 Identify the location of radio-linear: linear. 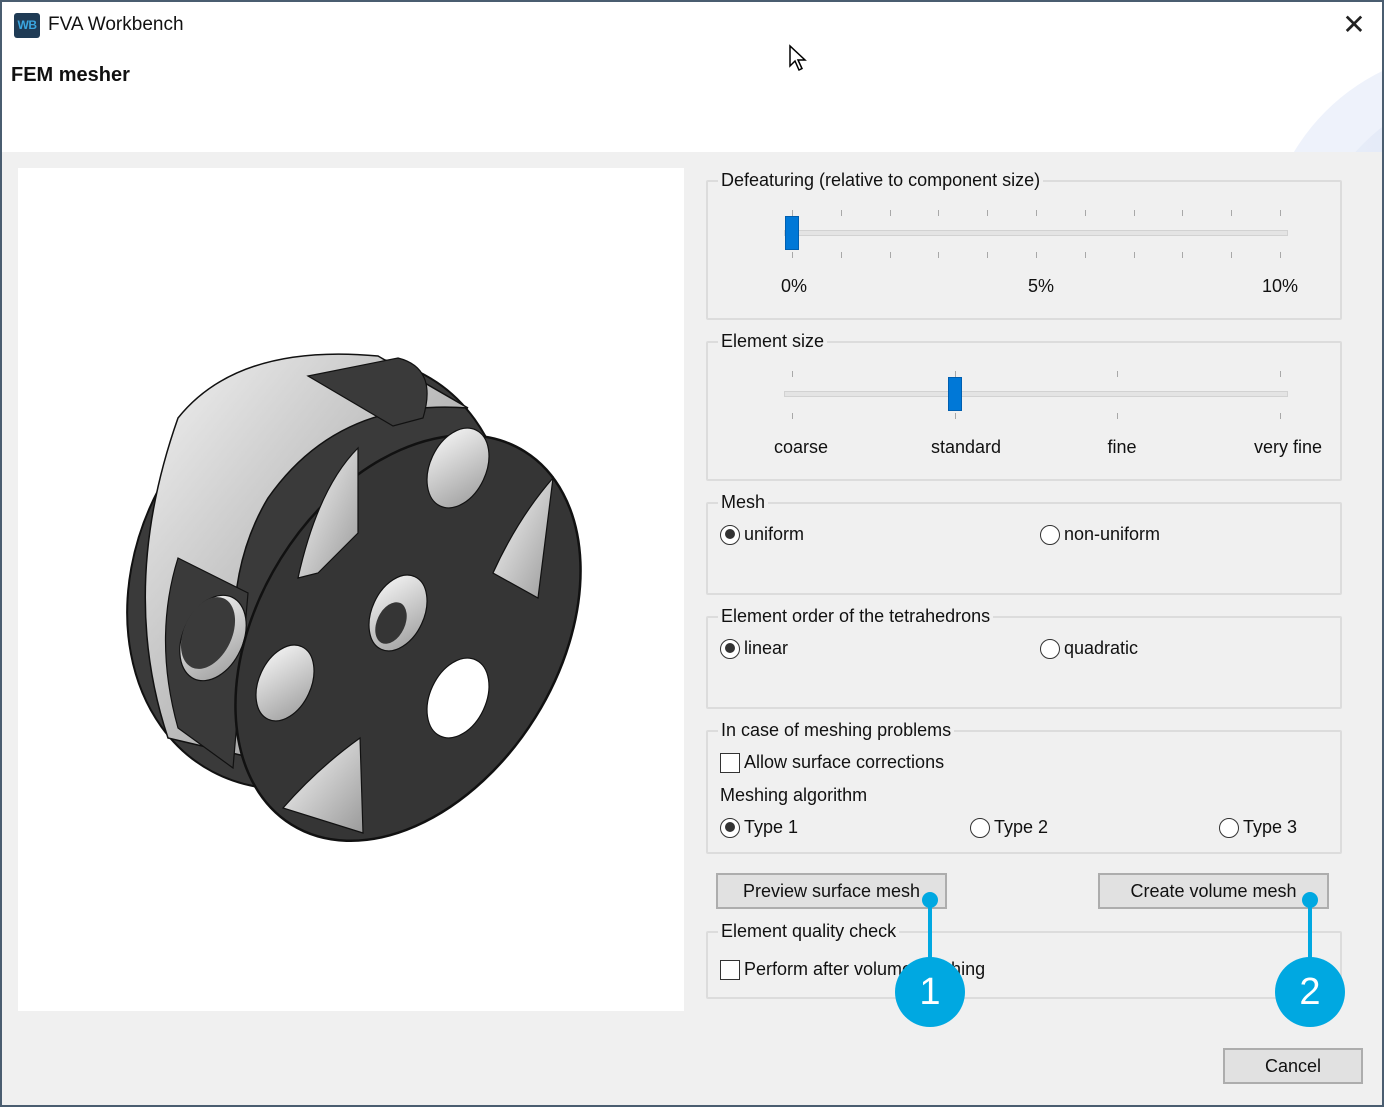
(754, 648).